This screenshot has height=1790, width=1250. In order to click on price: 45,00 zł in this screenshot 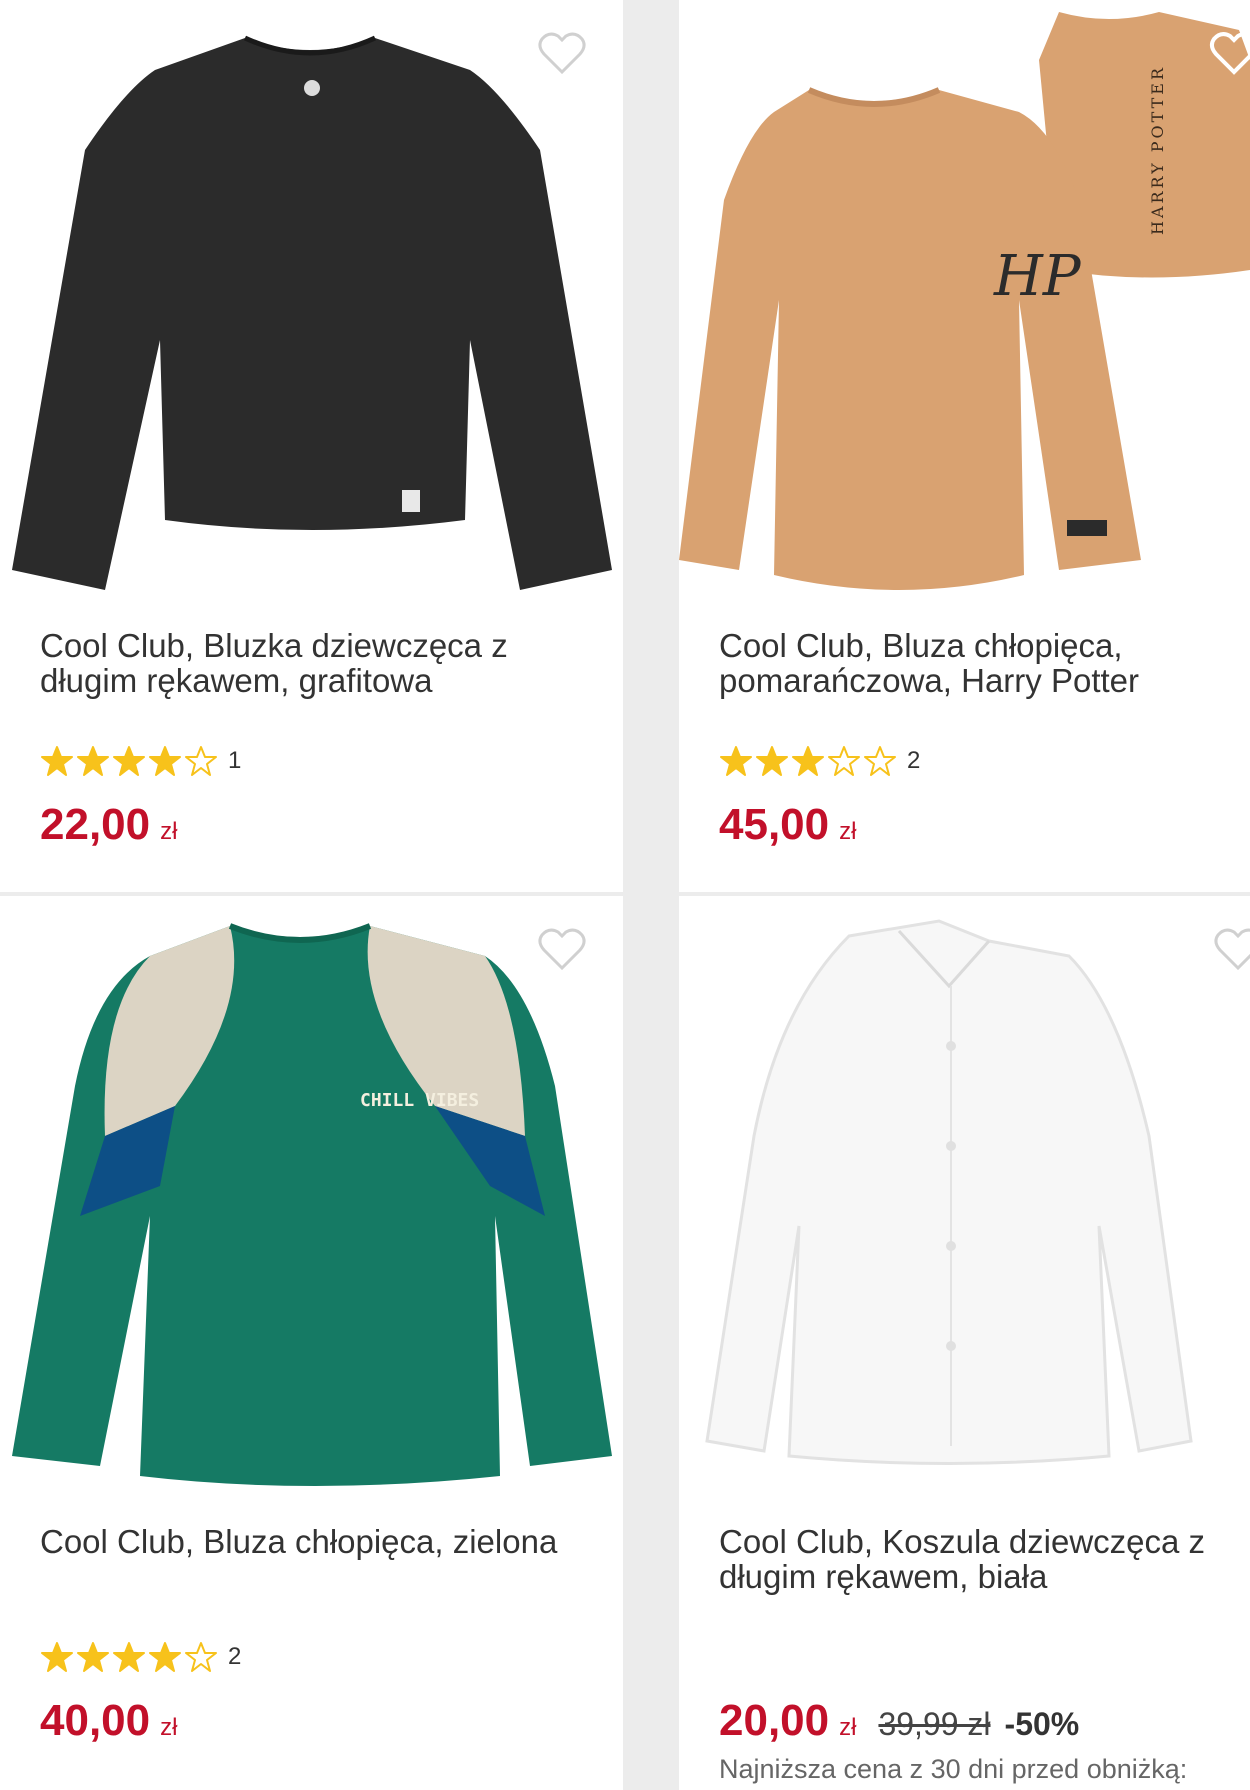, I will do `click(787, 825)`.